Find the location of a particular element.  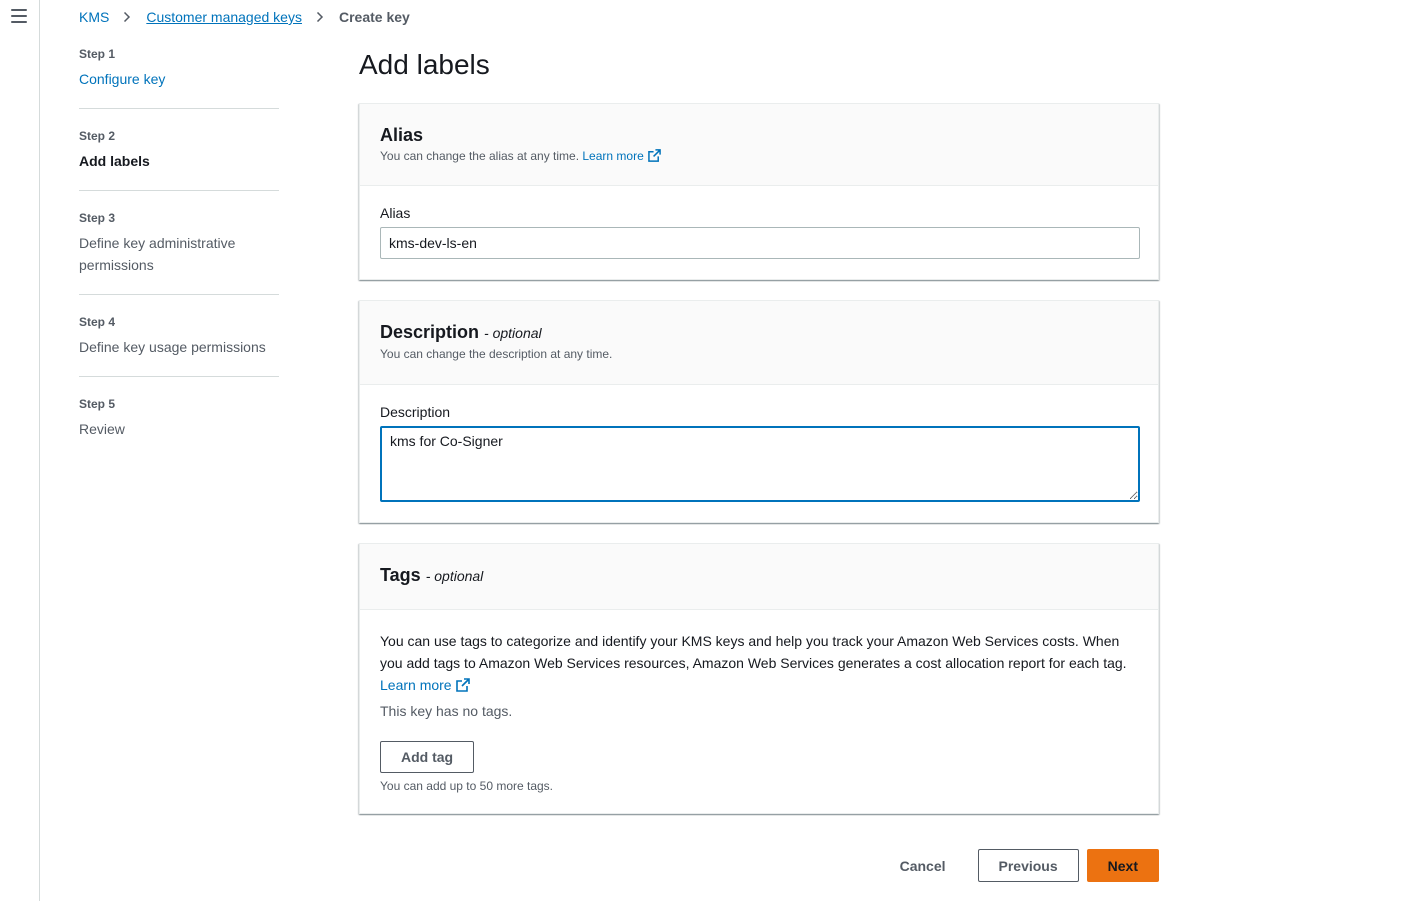

tags-panel-header: Tags - optional is located at coordinates (759, 577).